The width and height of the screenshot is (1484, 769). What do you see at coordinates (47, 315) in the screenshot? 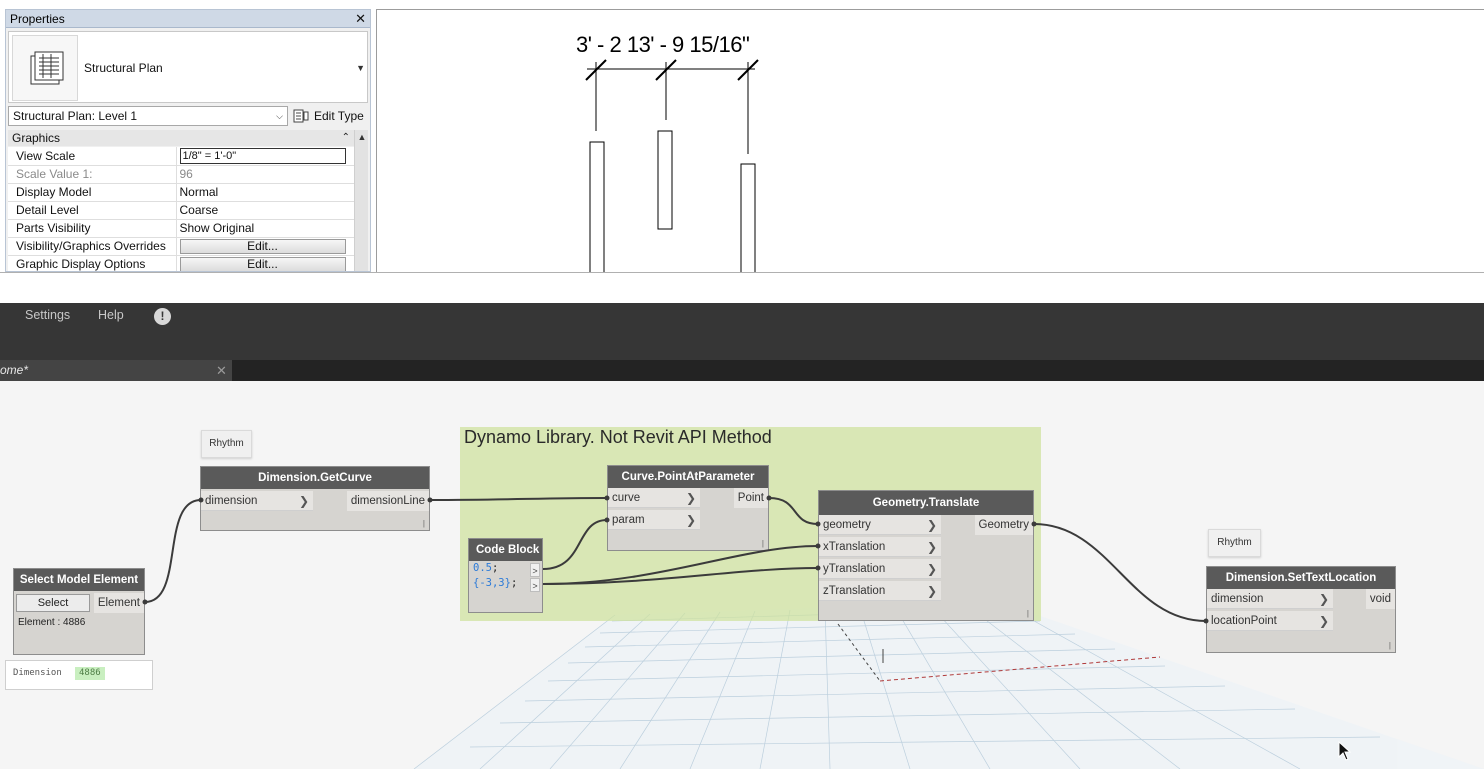
I see `menu-settings: Settings` at bounding box center [47, 315].